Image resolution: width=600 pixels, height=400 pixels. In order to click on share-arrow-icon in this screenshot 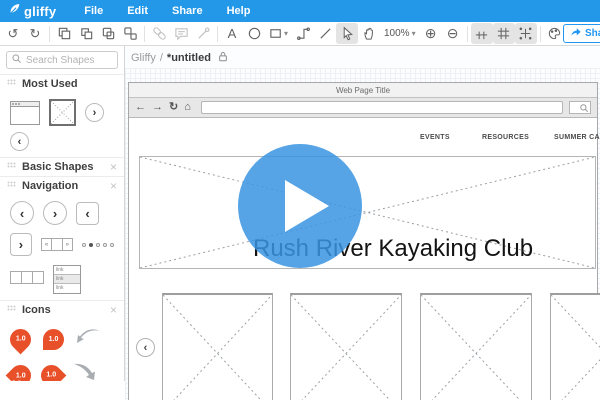, I will do `click(576, 33)`.